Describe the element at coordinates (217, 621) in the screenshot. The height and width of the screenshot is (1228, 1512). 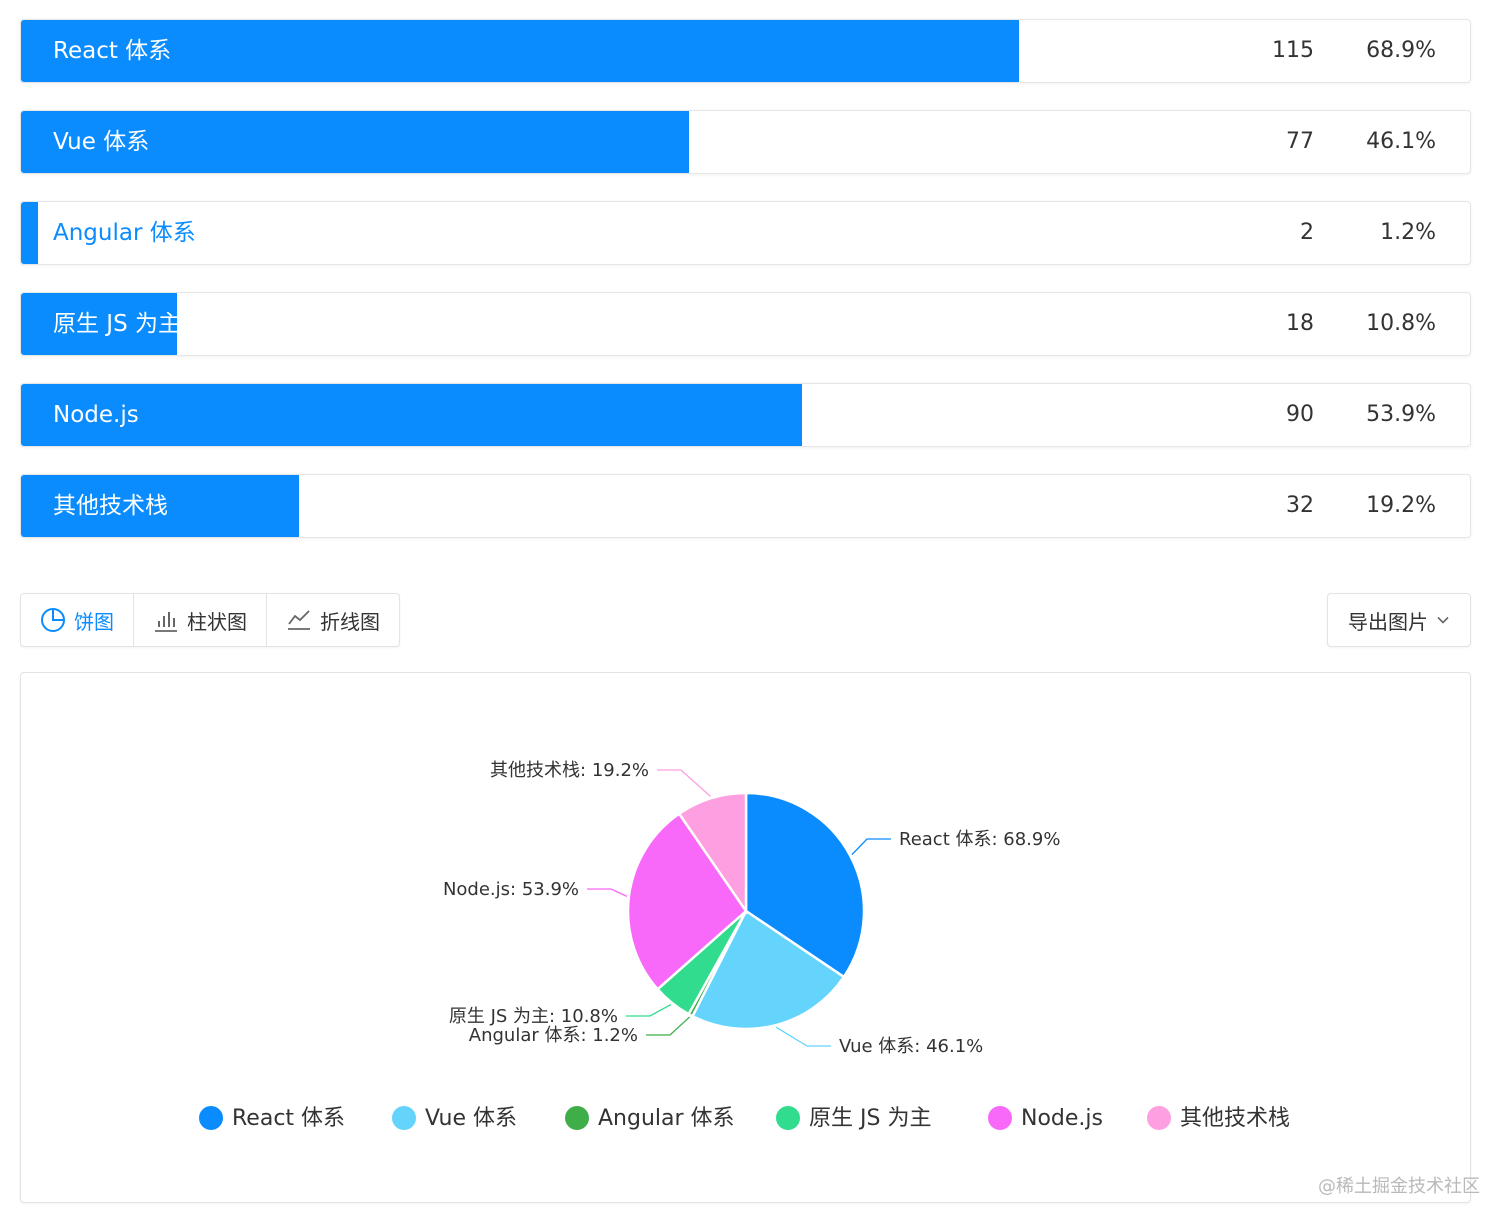
I see `tab-label: 柱状图` at that location.